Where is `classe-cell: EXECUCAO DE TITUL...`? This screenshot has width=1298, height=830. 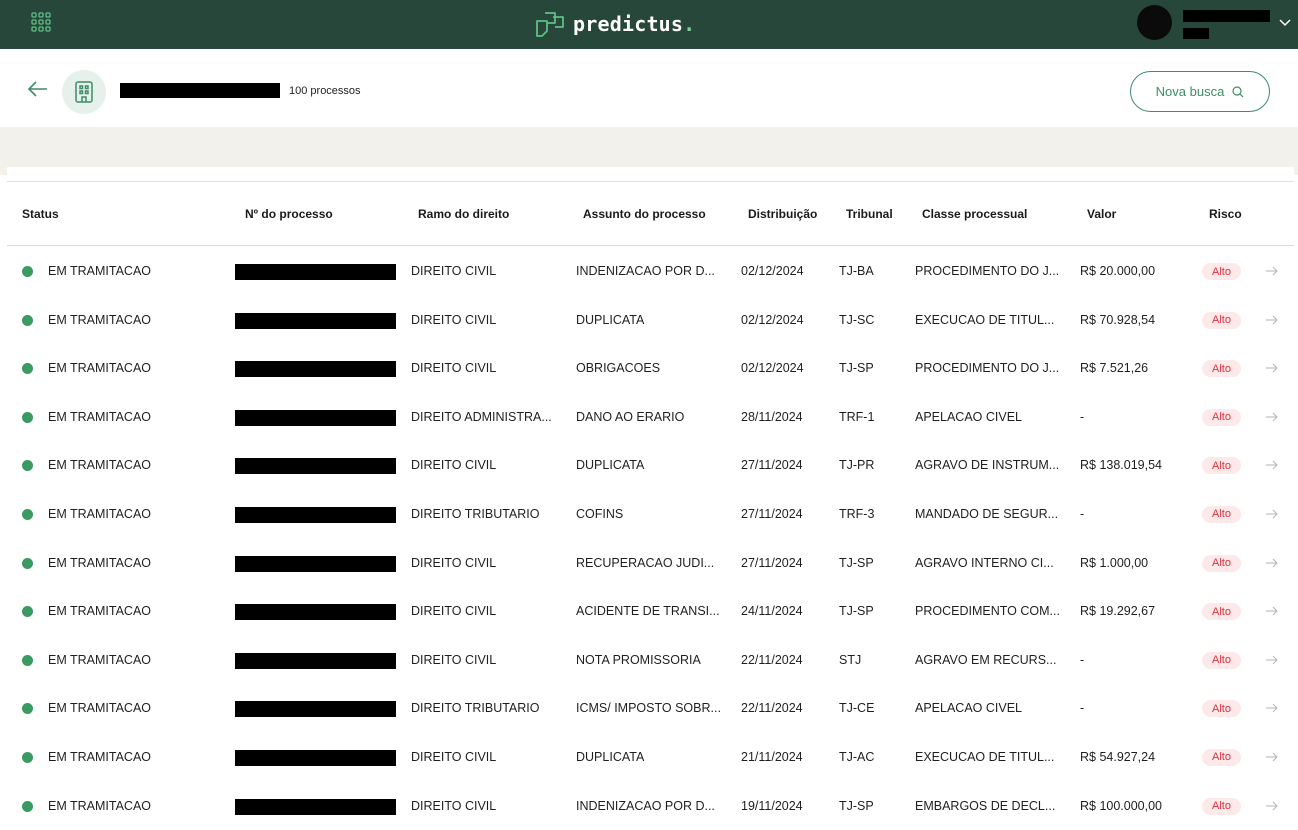 classe-cell: EXECUCAO DE TITUL... is located at coordinates (985, 319).